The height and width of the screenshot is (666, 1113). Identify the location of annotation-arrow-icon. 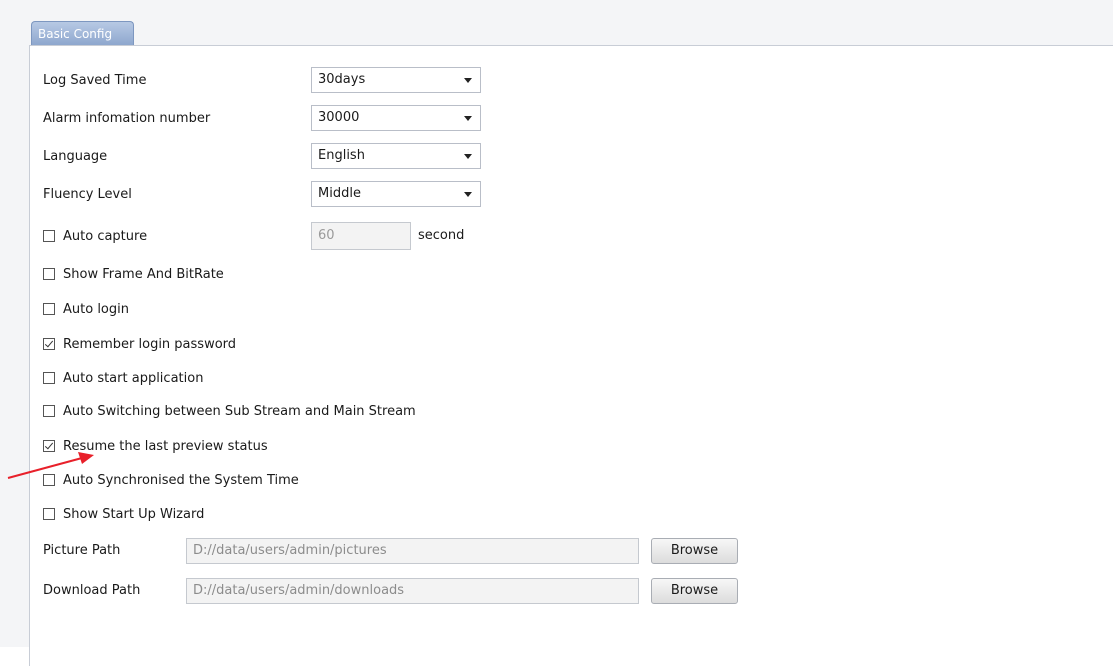
(50, 465).